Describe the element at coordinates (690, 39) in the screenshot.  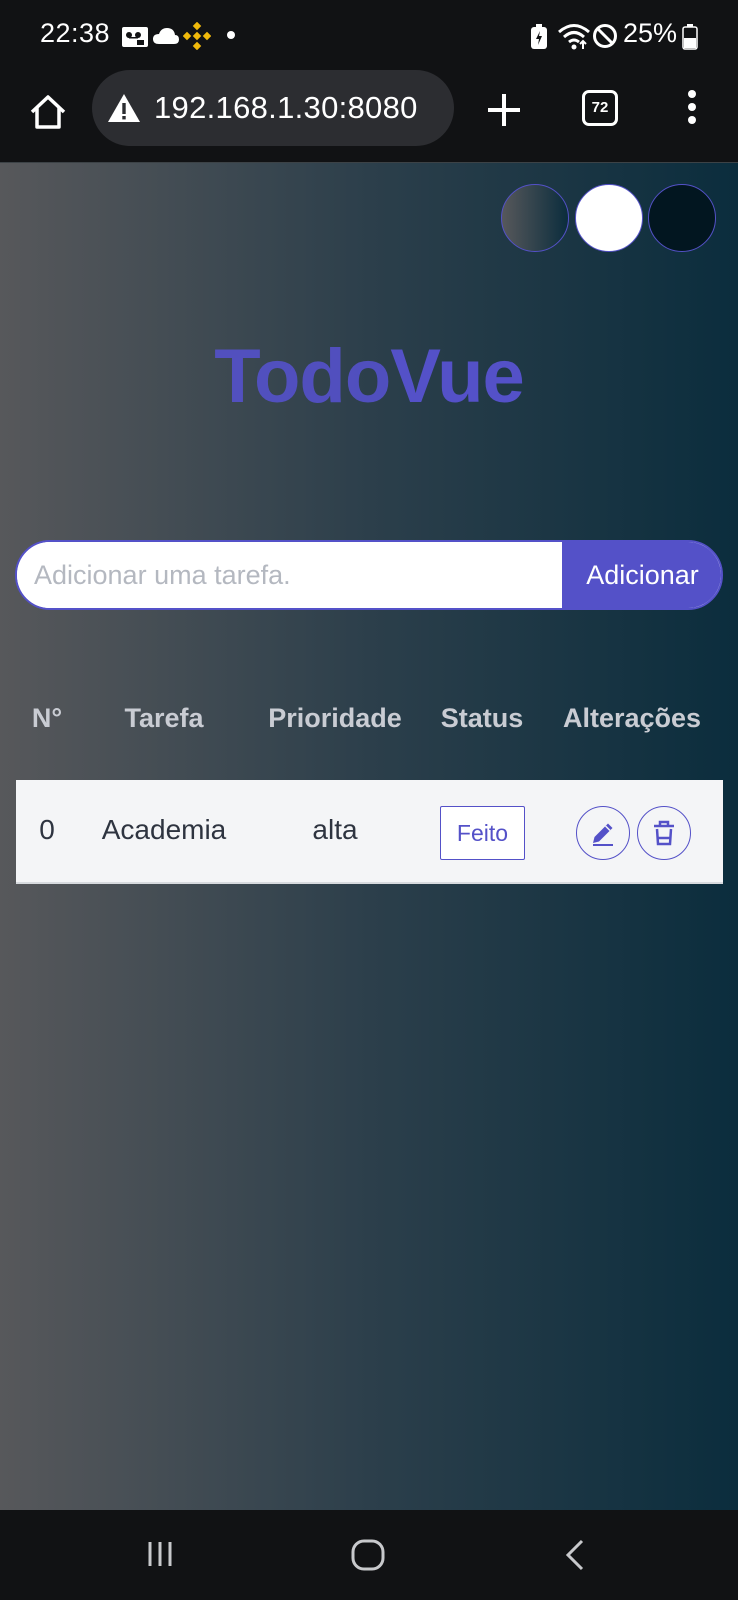
I see `battery-icon` at that location.